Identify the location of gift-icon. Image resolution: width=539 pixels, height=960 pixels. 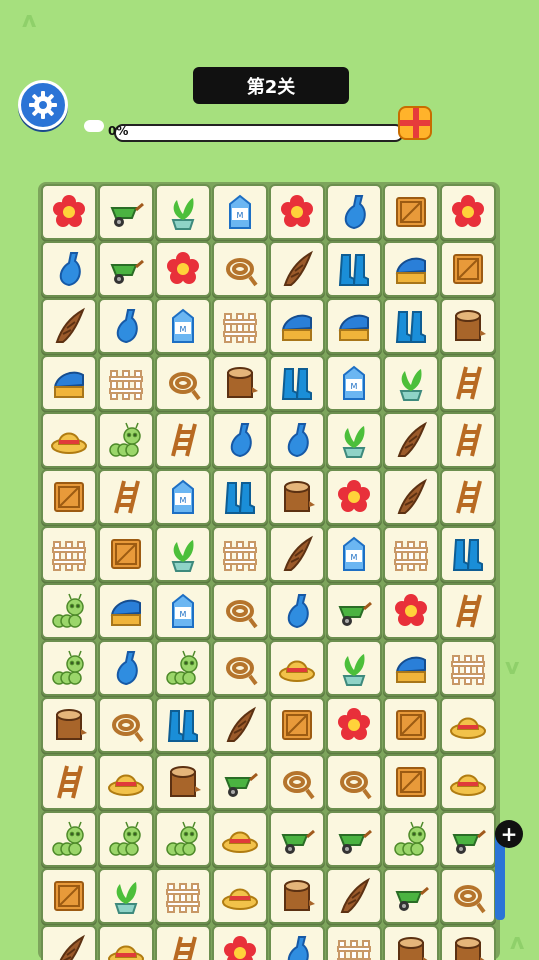
(415, 123).